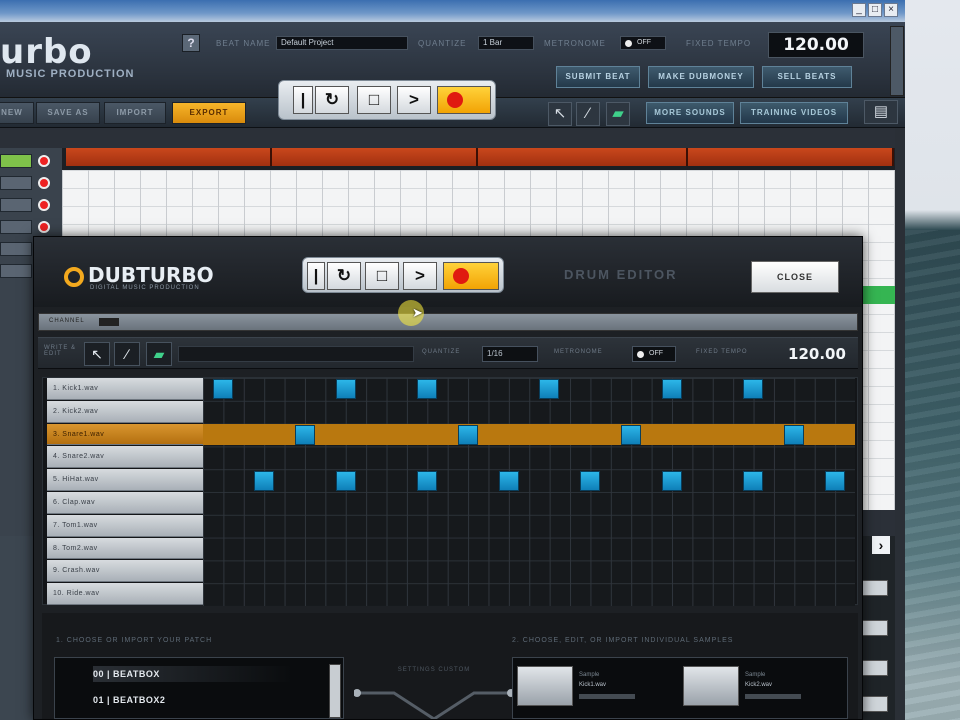  Describe the element at coordinates (332, 100) in the screenshot. I see `loop-button: ↻` at that location.